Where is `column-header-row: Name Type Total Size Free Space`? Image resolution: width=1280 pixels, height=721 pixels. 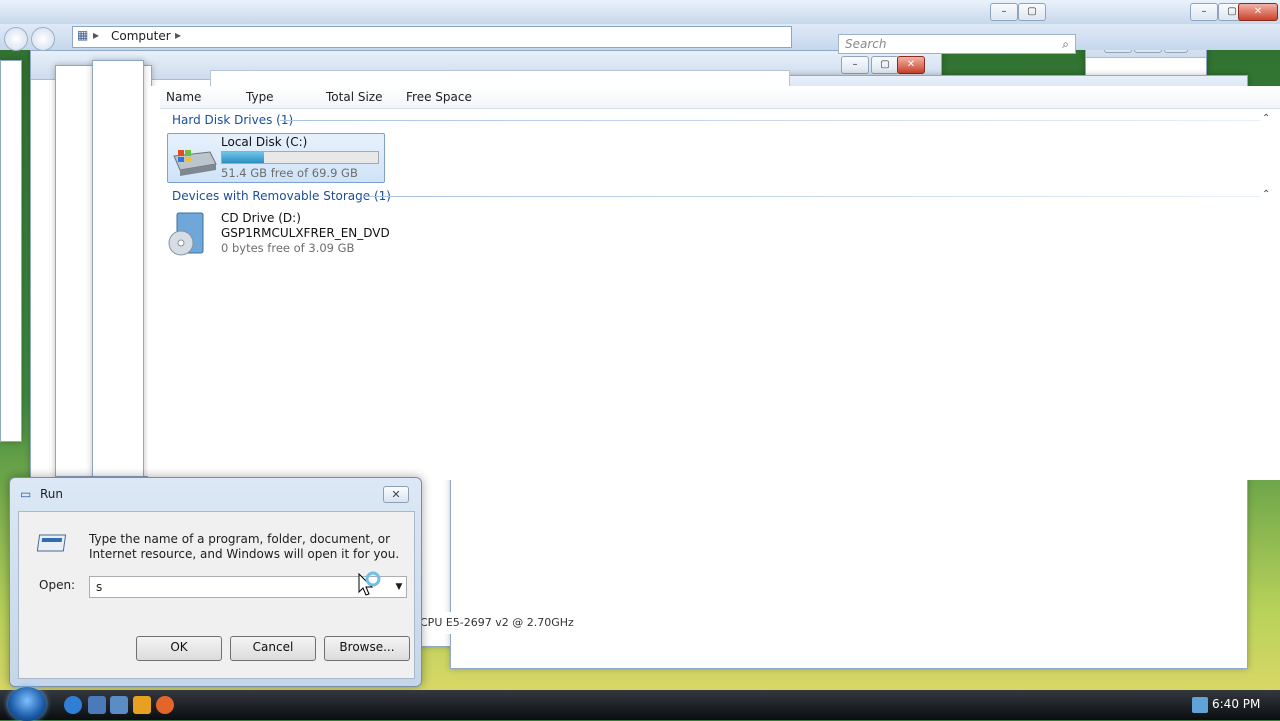 column-header-row: Name Type Total Size Free Space is located at coordinates (720, 97).